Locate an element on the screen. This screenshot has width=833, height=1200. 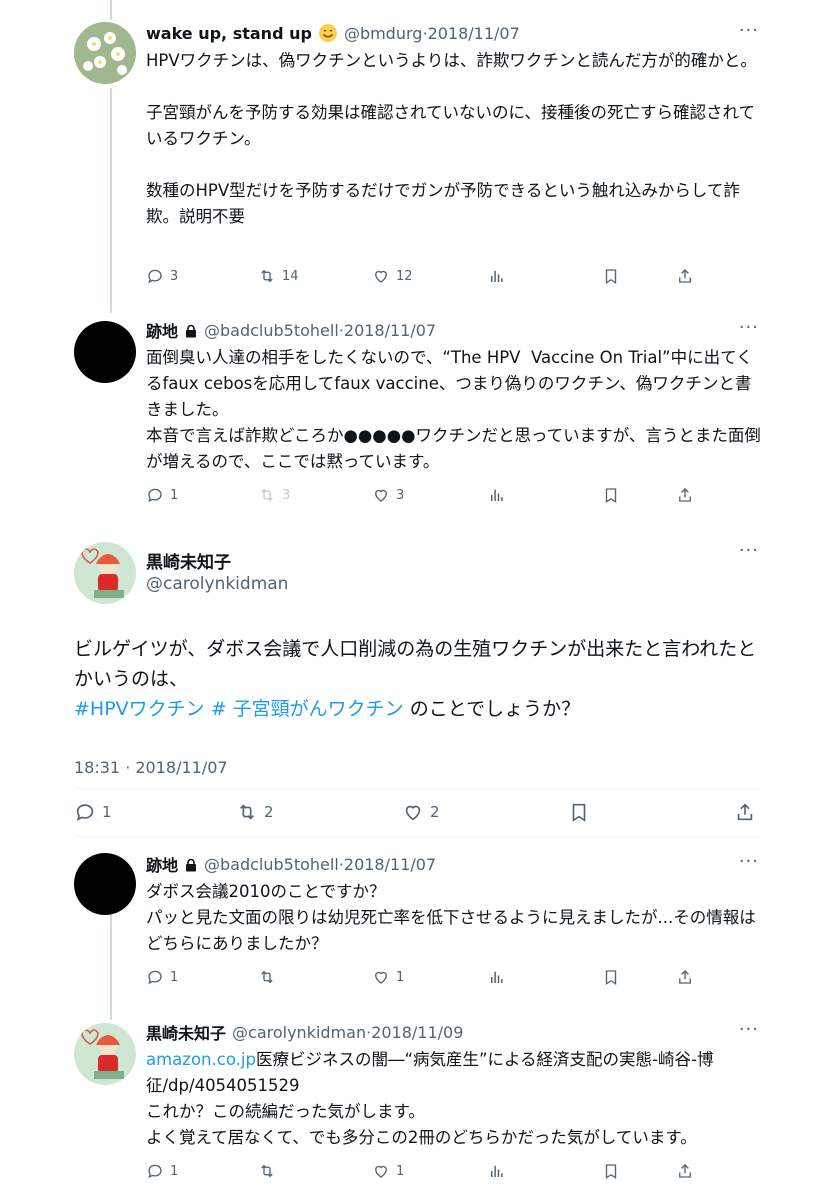
tweet-date: 2018/11/09 is located at coordinates (417, 1032).